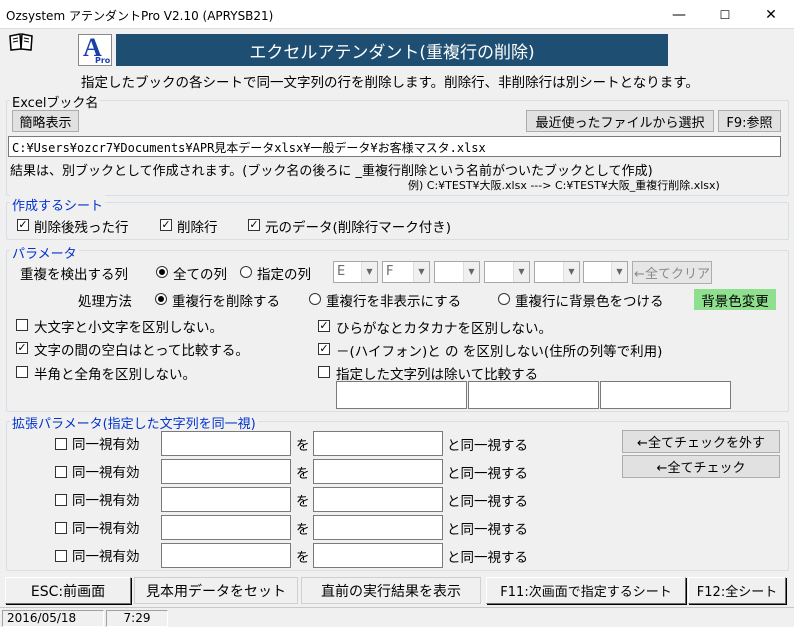 This screenshot has width=794, height=627. I want to click on f12-all-sheets-button: F12:全シート, so click(737, 590).